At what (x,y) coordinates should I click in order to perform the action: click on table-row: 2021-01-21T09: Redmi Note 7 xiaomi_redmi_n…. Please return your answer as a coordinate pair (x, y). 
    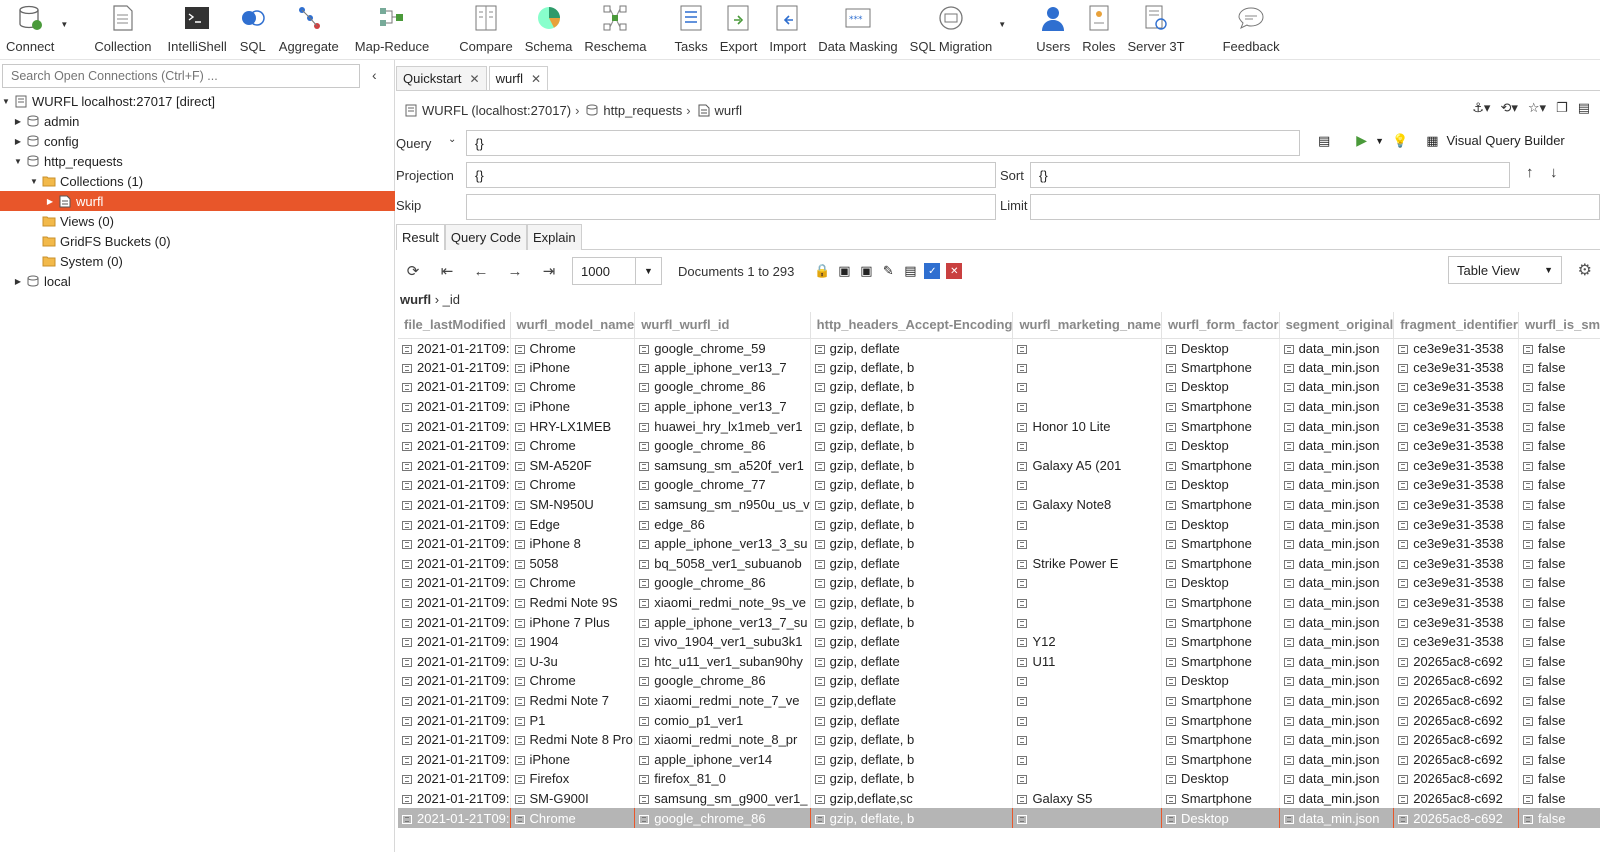
    Looking at the image, I should click on (999, 700).